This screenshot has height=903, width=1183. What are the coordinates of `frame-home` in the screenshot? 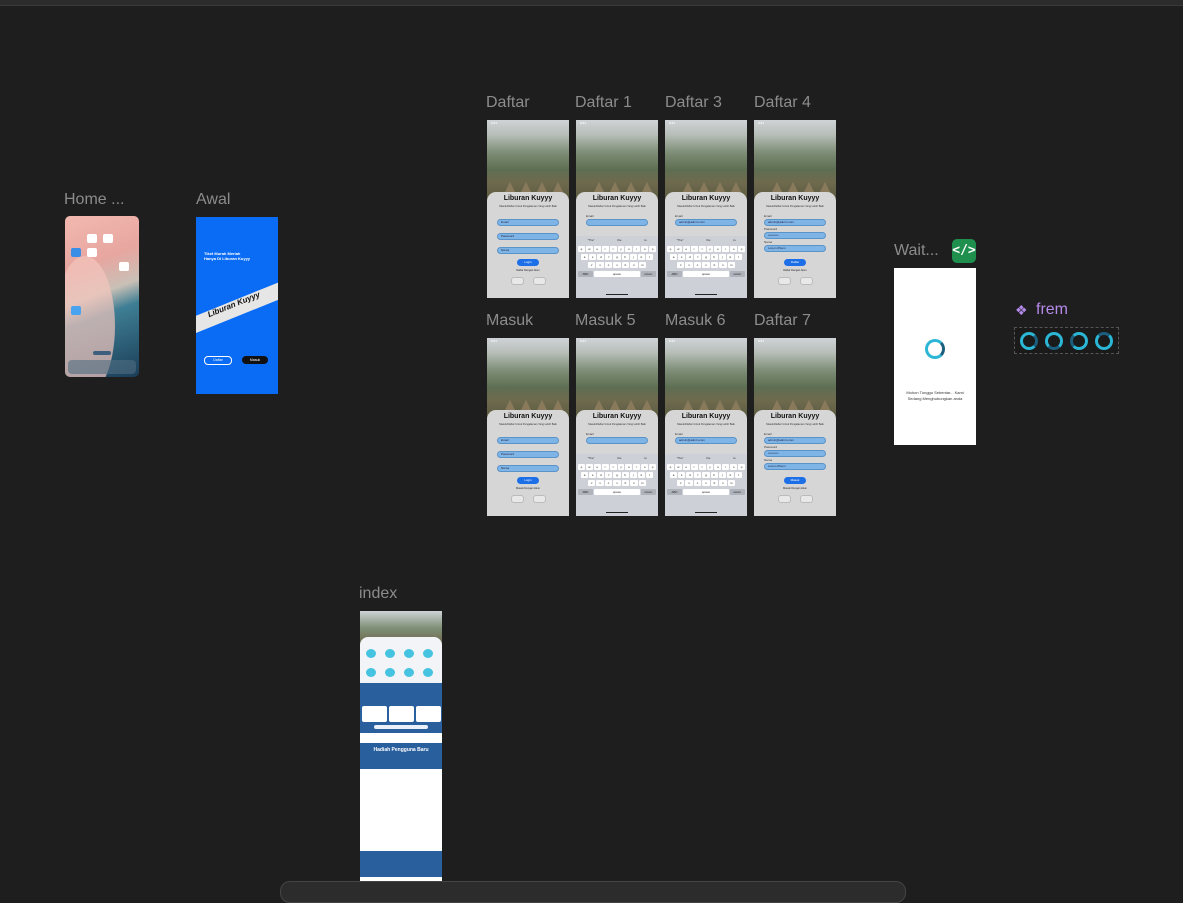 It's located at (102, 296).